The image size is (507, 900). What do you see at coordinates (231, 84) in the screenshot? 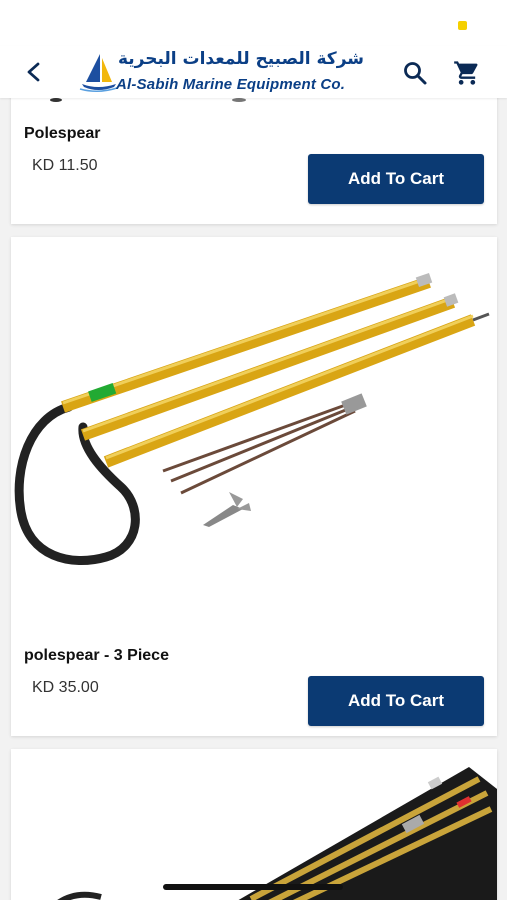
I see `brand-name-english: Al-Sabih Marine Equipment Co.` at bounding box center [231, 84].